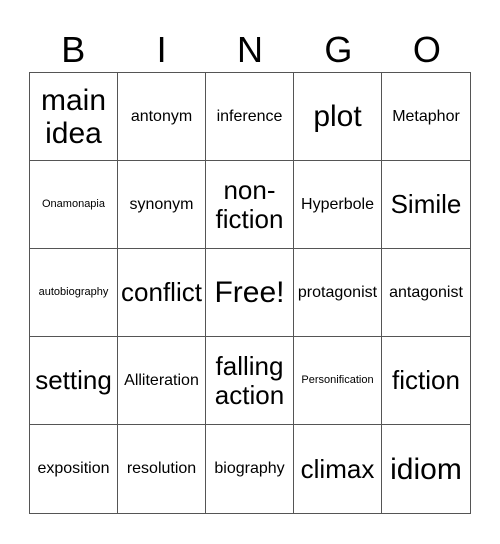  I want to click on bingo-cell: Personification, so click(338, 381).